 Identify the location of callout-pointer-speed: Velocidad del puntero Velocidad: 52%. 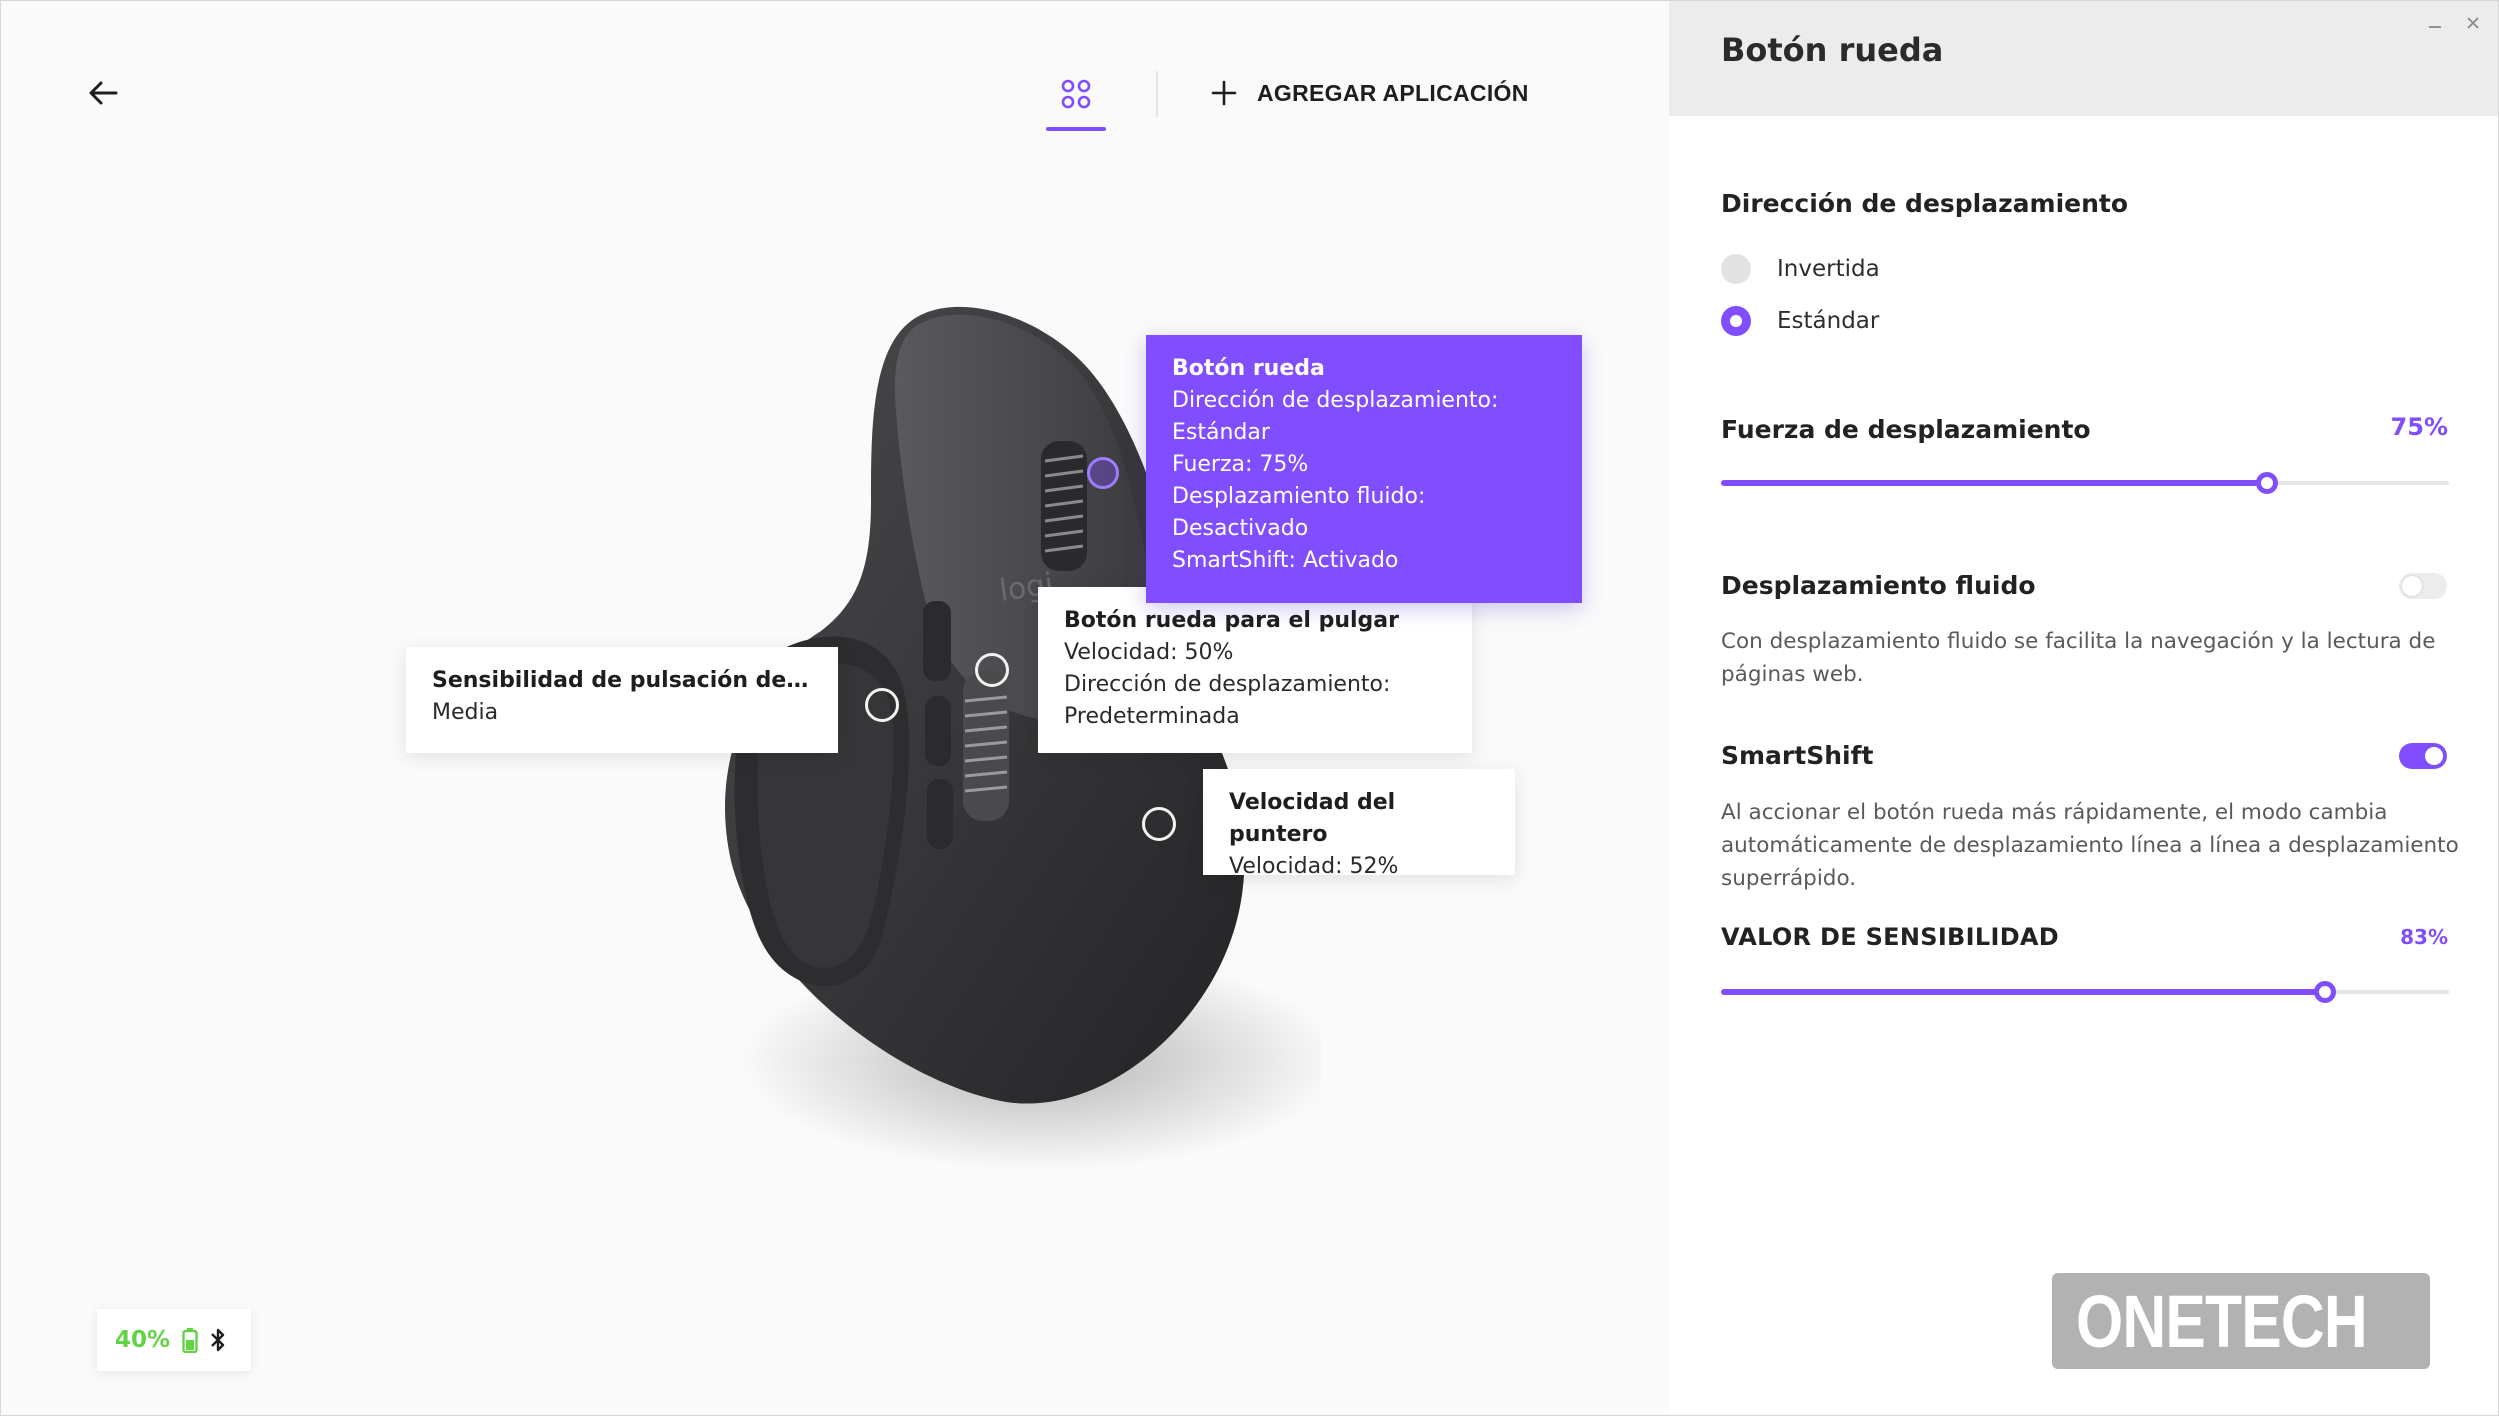
(1359, 824).